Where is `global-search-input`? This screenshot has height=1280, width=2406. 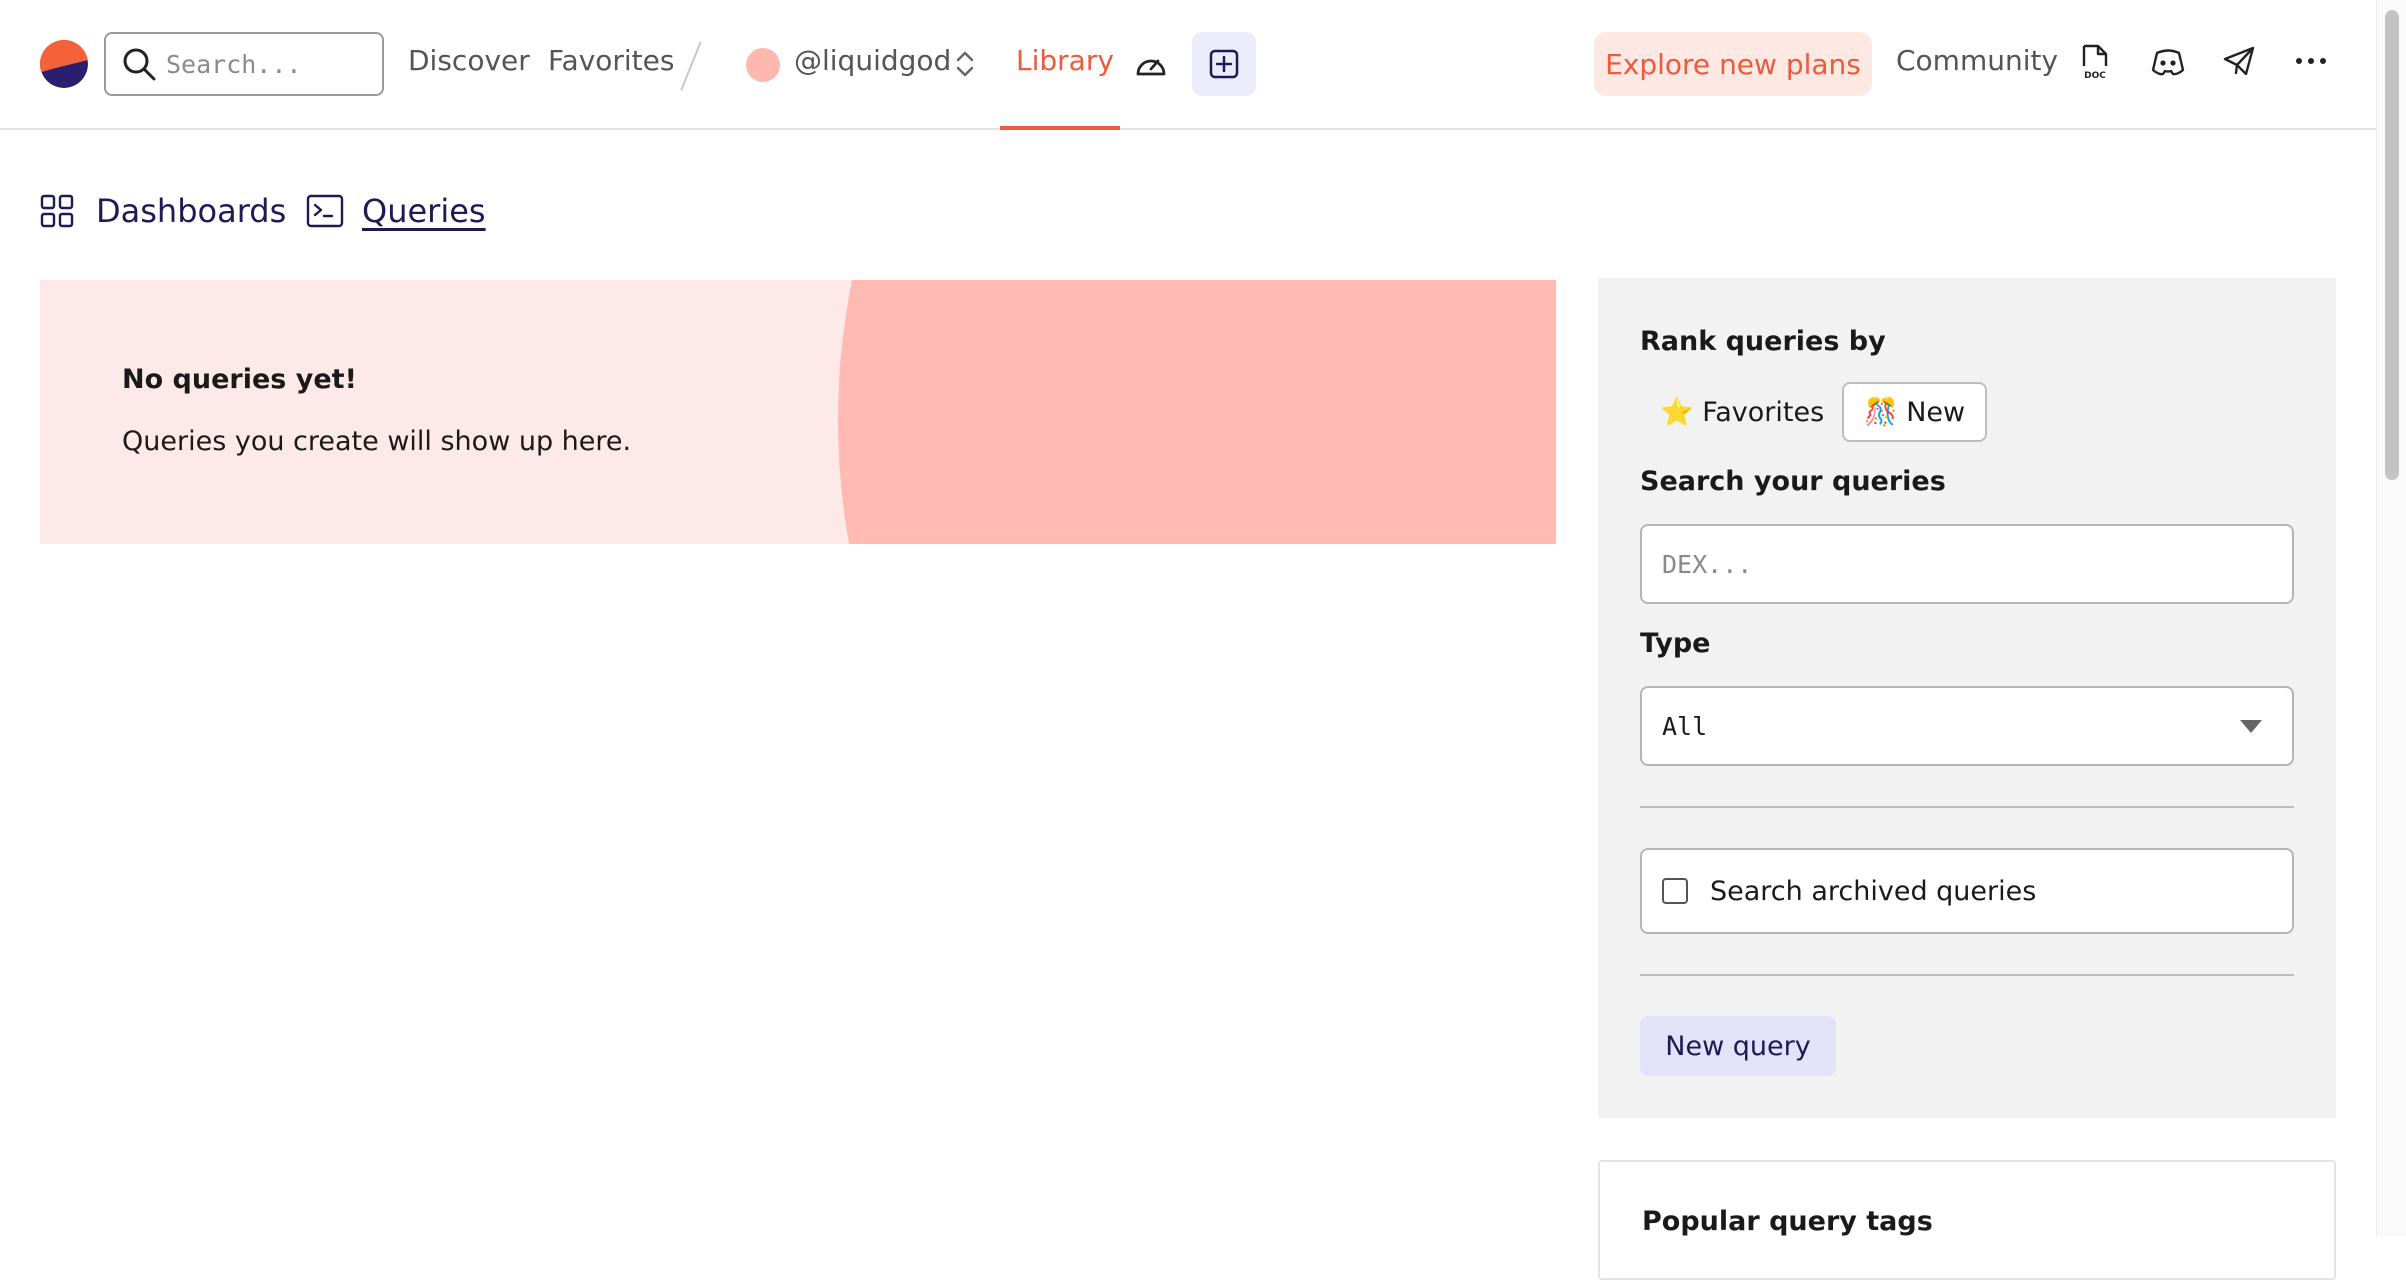 global-search-input is located at coordinates (266, 64).